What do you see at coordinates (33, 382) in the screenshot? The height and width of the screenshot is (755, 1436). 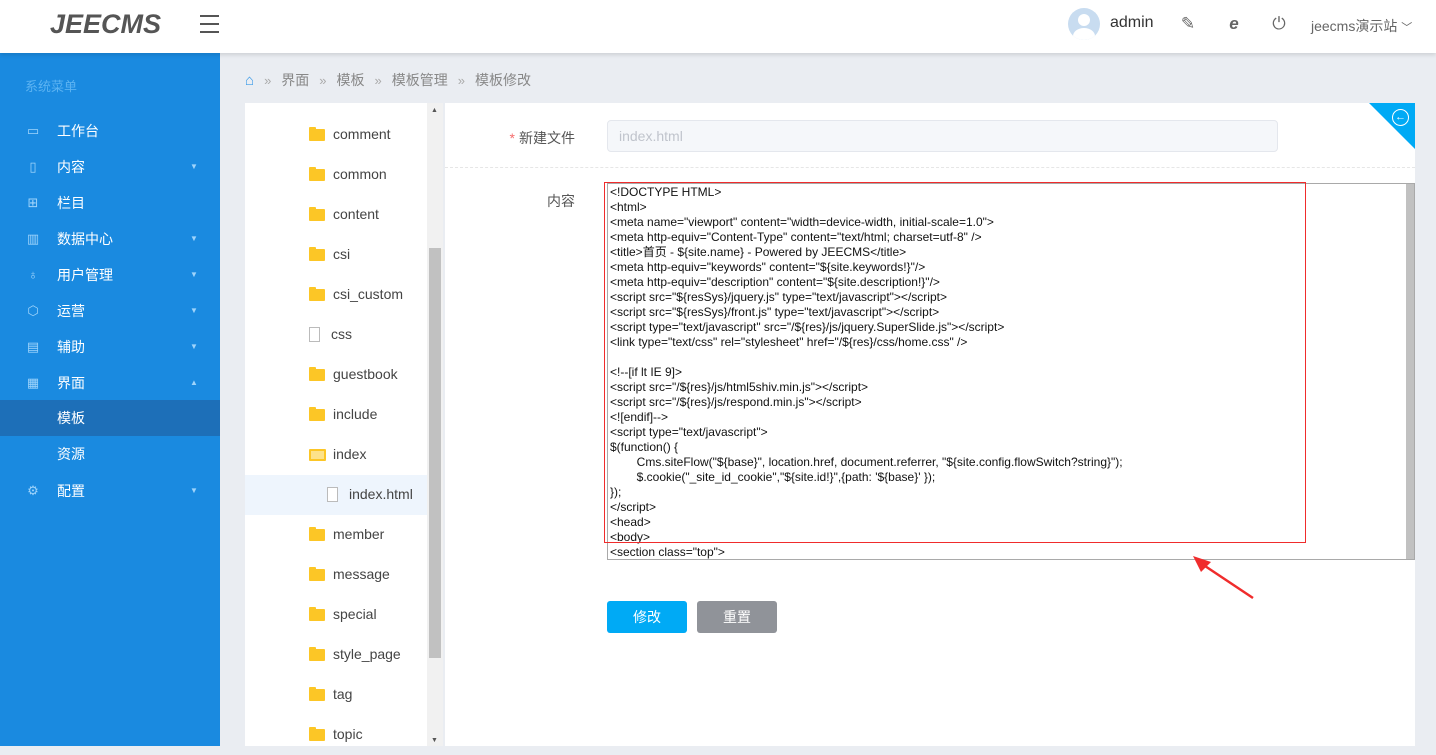 I see `layout-icon: ▦` at bounding box center [33, 382].